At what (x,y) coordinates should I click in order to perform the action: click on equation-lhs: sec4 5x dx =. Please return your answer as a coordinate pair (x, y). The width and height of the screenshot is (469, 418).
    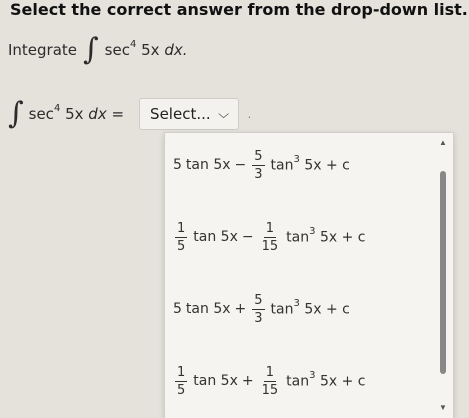
    Looking at the image, I should click on (76, 113).